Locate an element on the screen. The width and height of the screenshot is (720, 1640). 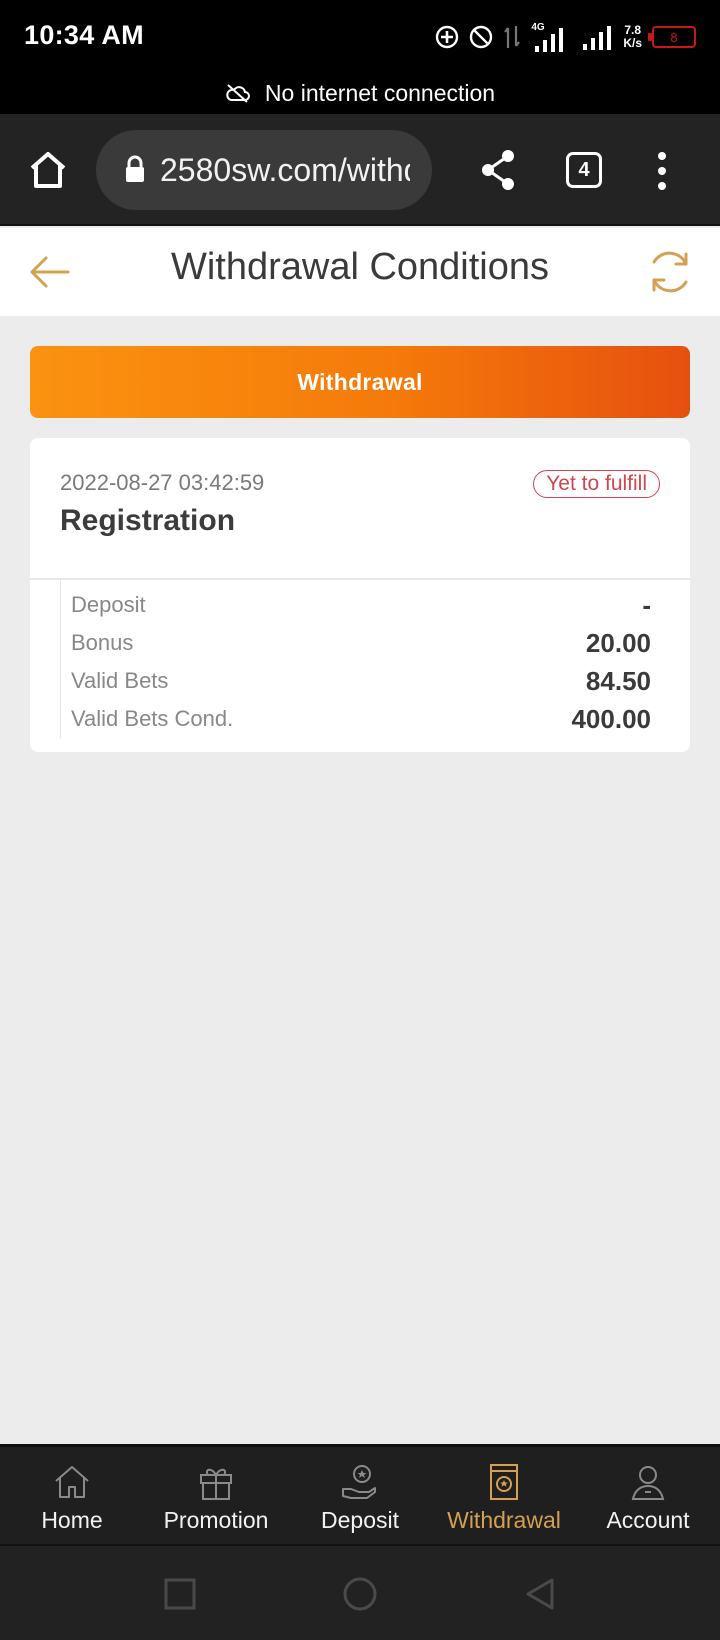
detail-value: - is located at coordinates (646, 604).